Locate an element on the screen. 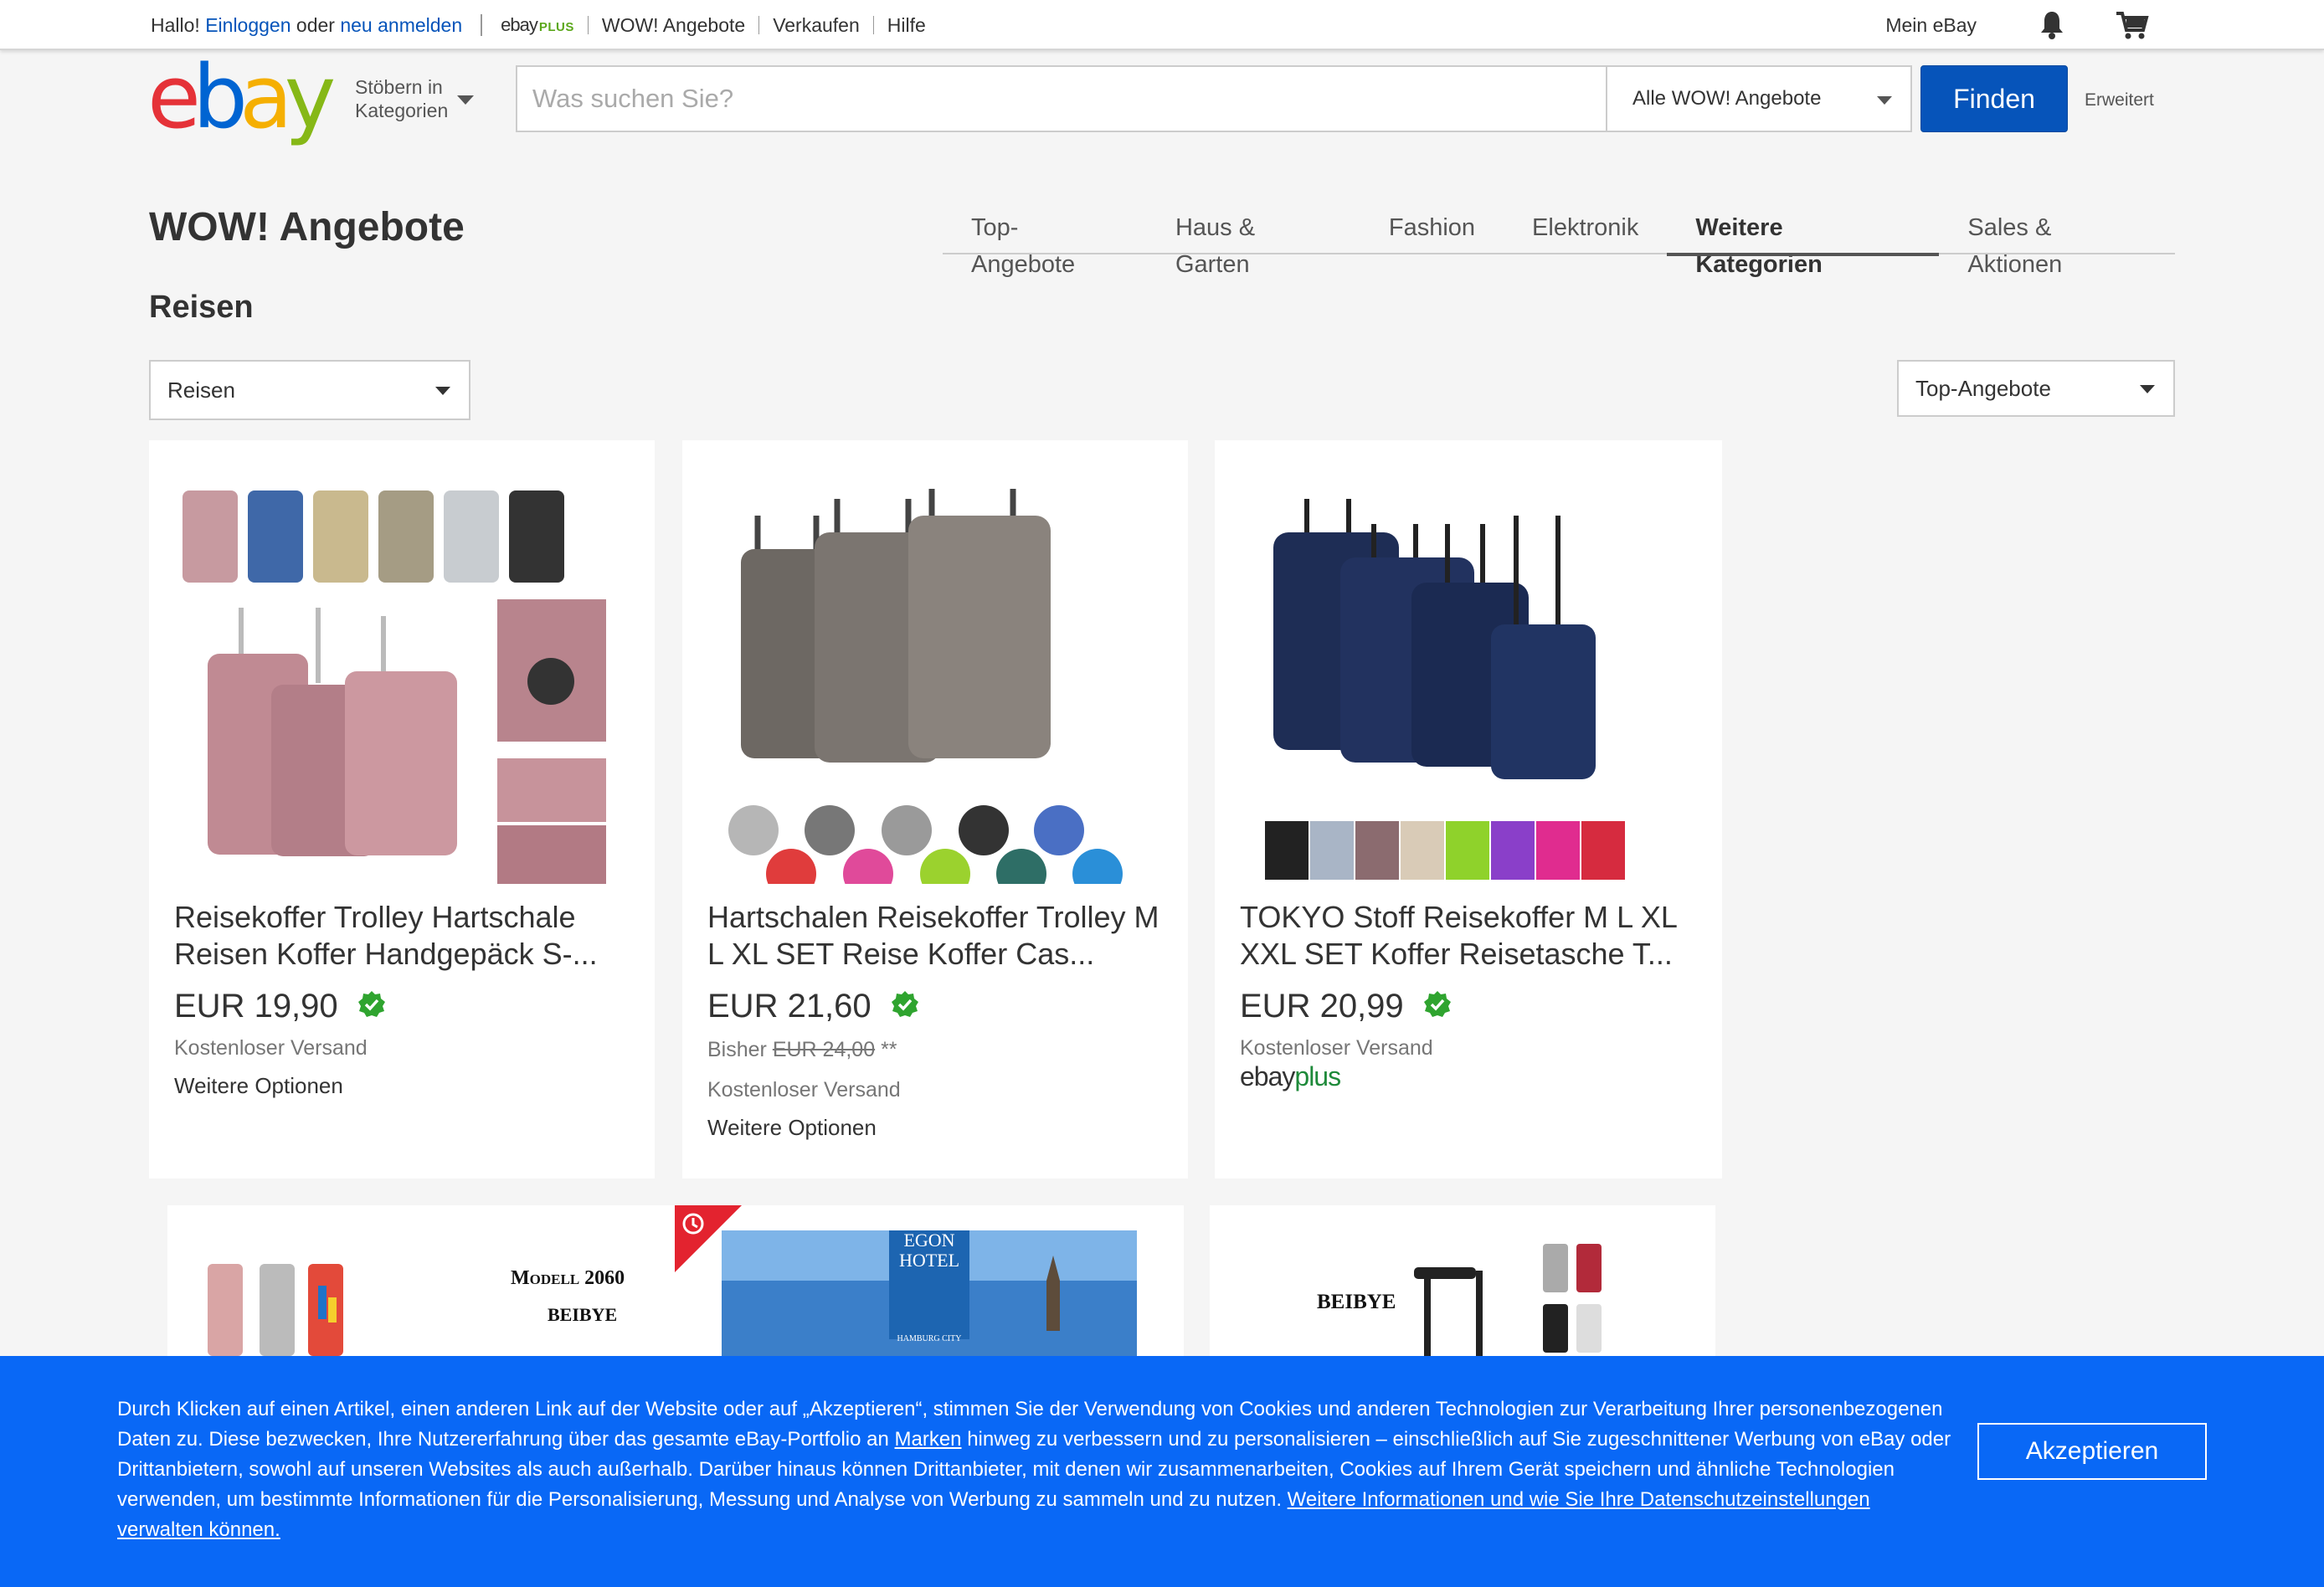  page-title: WOW! Angebote is located at coordinates (307, 227).